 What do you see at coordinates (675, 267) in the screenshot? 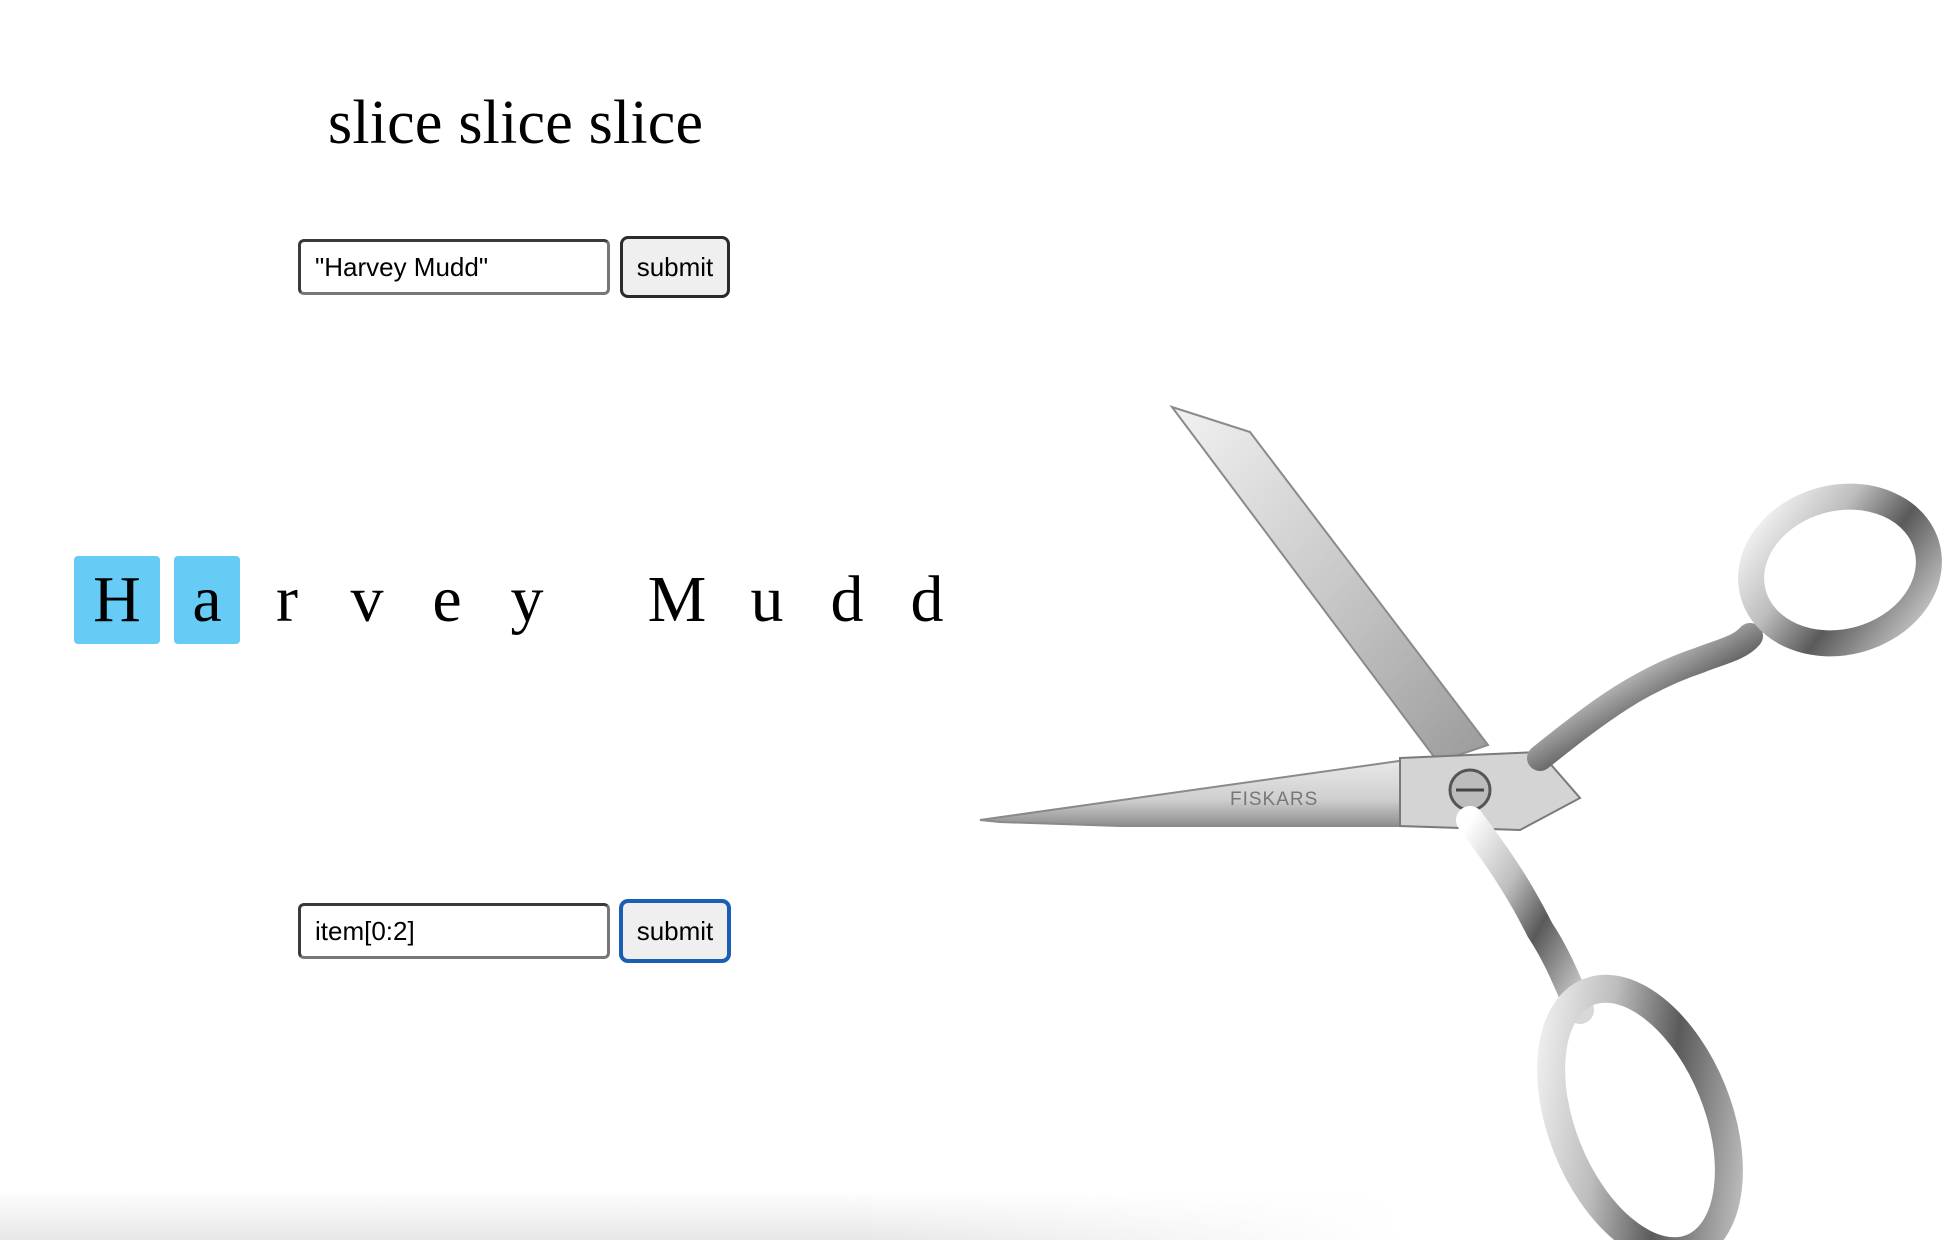
I see `string-submit-button: submit` at bounding box center [675, 267].